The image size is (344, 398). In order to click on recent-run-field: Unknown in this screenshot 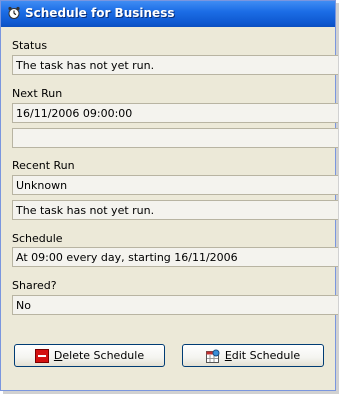, I will do `click(175, 185)`.